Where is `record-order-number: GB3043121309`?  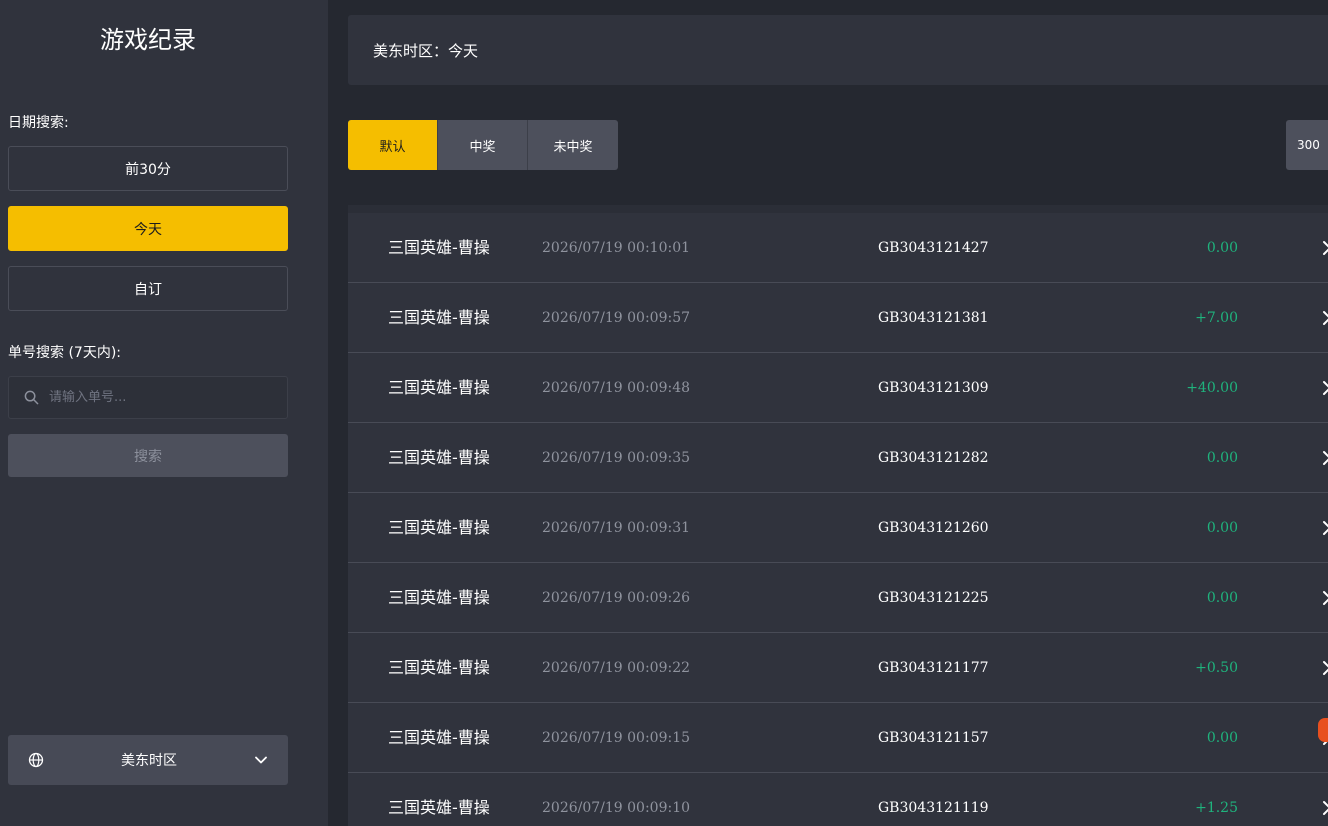 record-order-number: GB3043121309 is located at coordinates (933, 388).